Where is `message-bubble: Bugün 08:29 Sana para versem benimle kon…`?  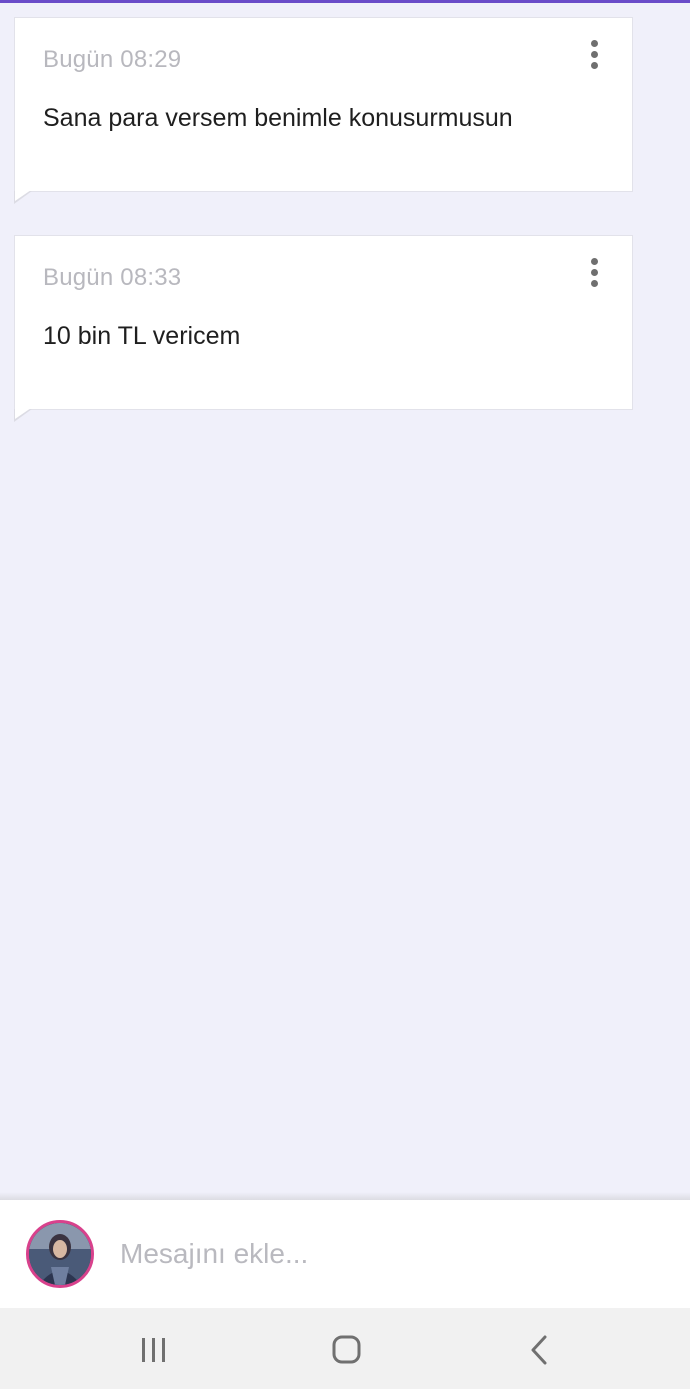 message-bubble: Bugün 08:29 Sana para versem benimle kon… is located at coordinates (323, 110).